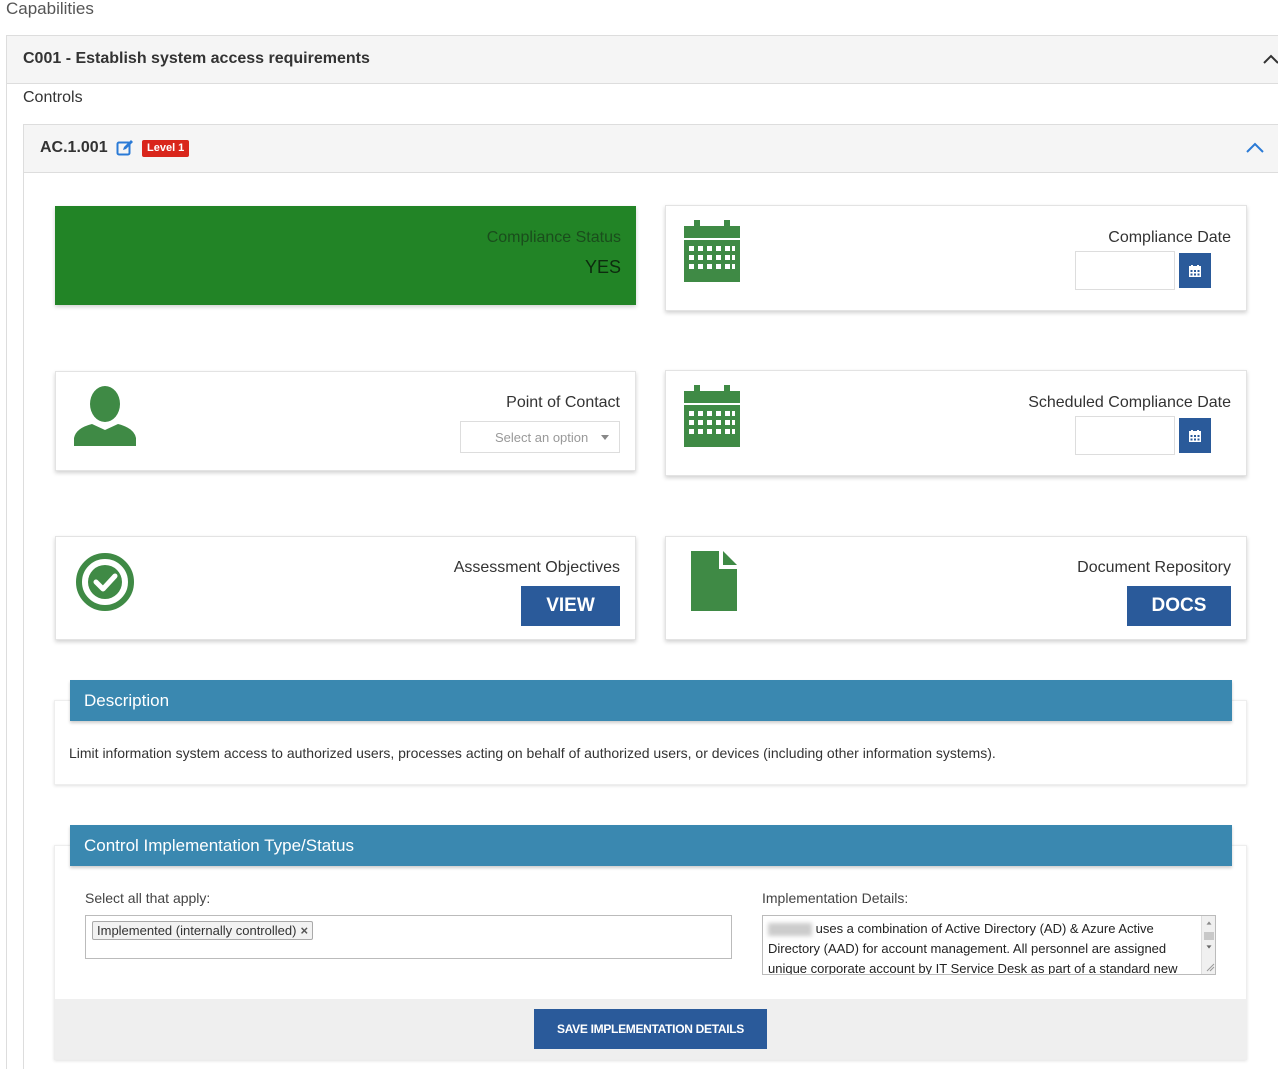 This screenshot has width=1278, height=1069. What do you see at coordinates (345, 255) in the screenshot?
I see `compliance-status-card: Compliance Status YES` at bounding box center [345, 255].